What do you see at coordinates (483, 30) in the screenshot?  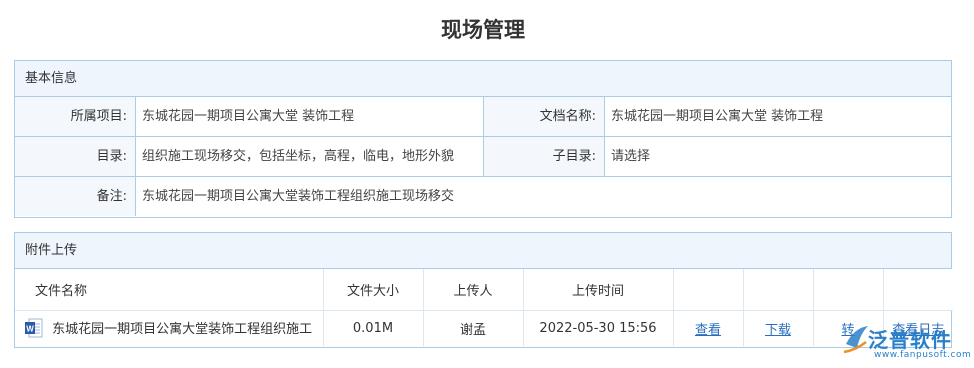 I see `page-title: 现场管理` at bounding box center [483, 30].